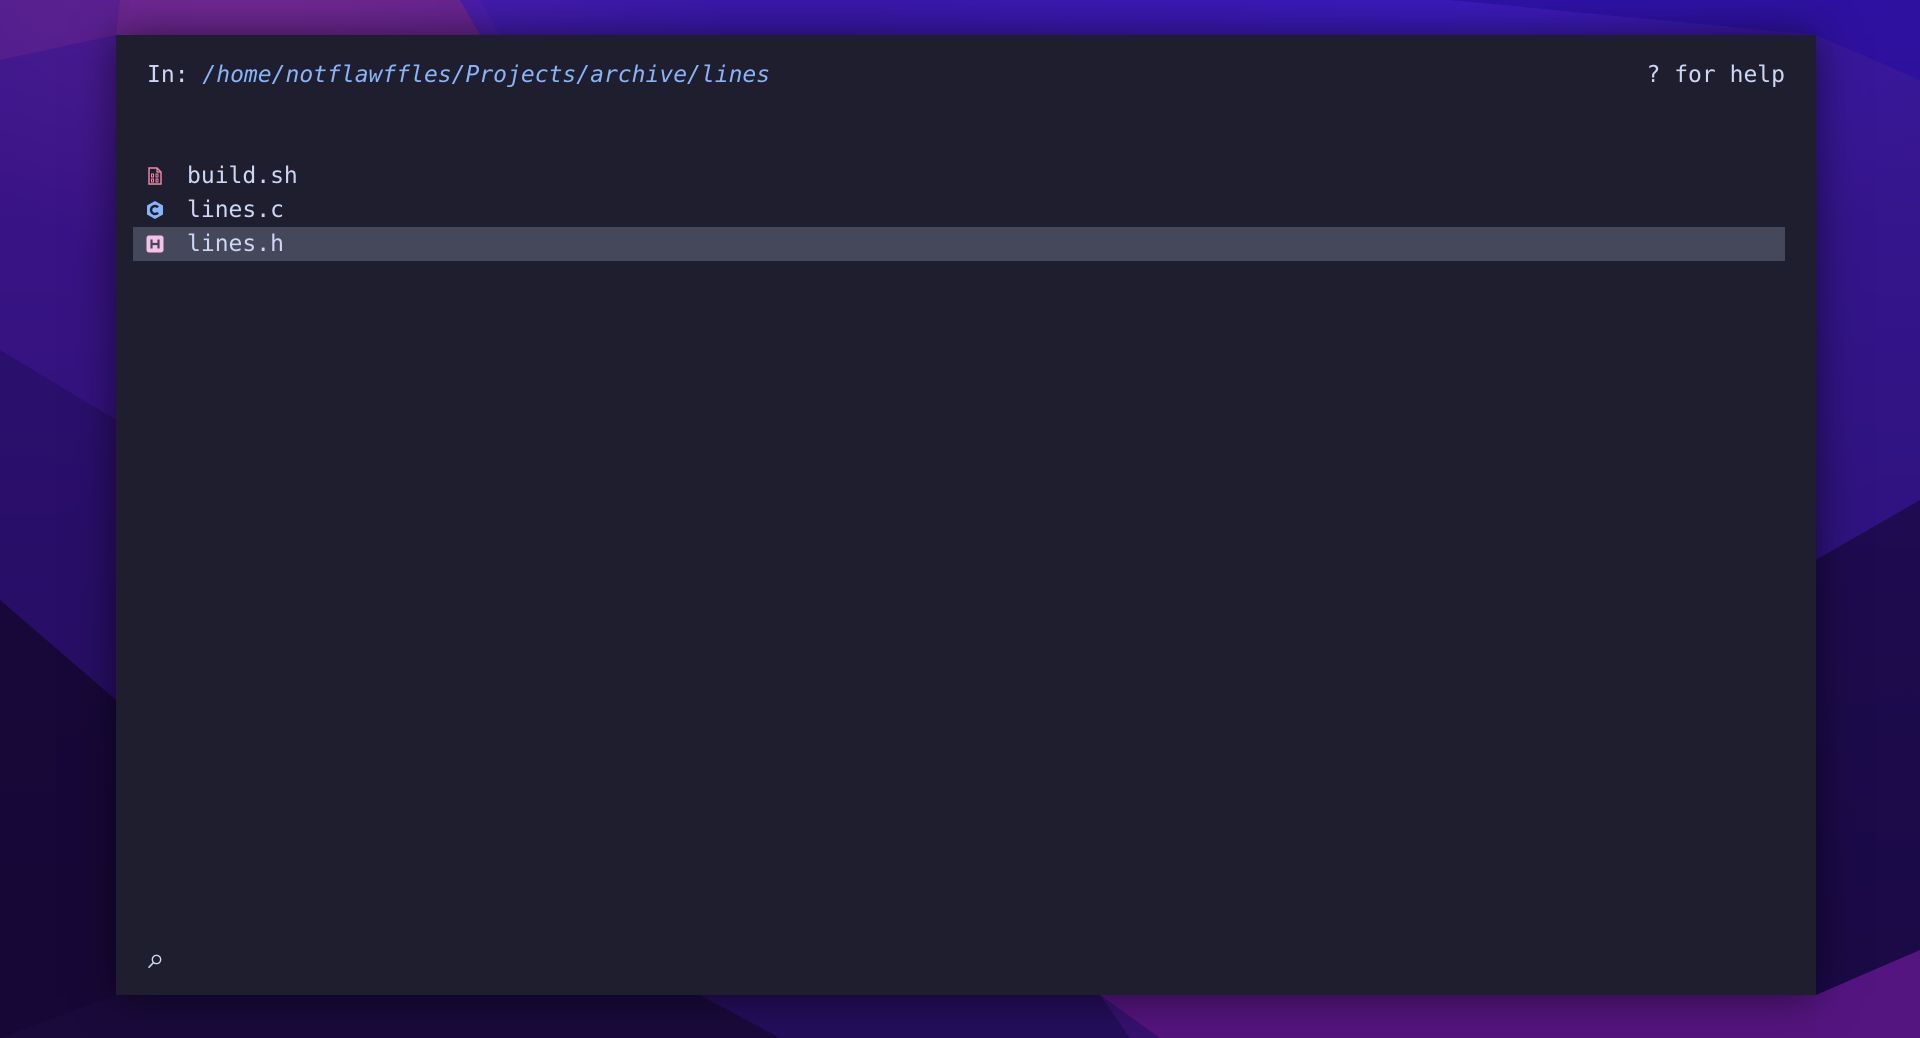  What do you see at coordinates (175, 75) in the screenshot?
I see `directory-prefix: In:` at bounding box center [175, 75].